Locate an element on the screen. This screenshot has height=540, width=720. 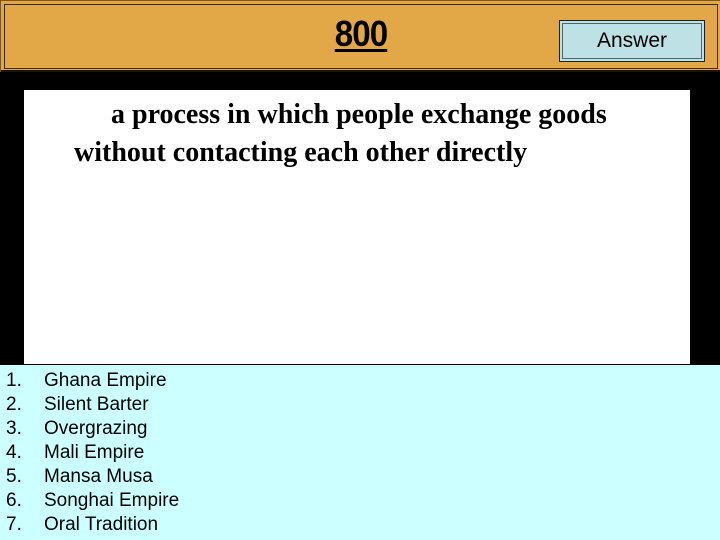
list-item: 1. Ghana Empire is located at coordinates (92, 381).